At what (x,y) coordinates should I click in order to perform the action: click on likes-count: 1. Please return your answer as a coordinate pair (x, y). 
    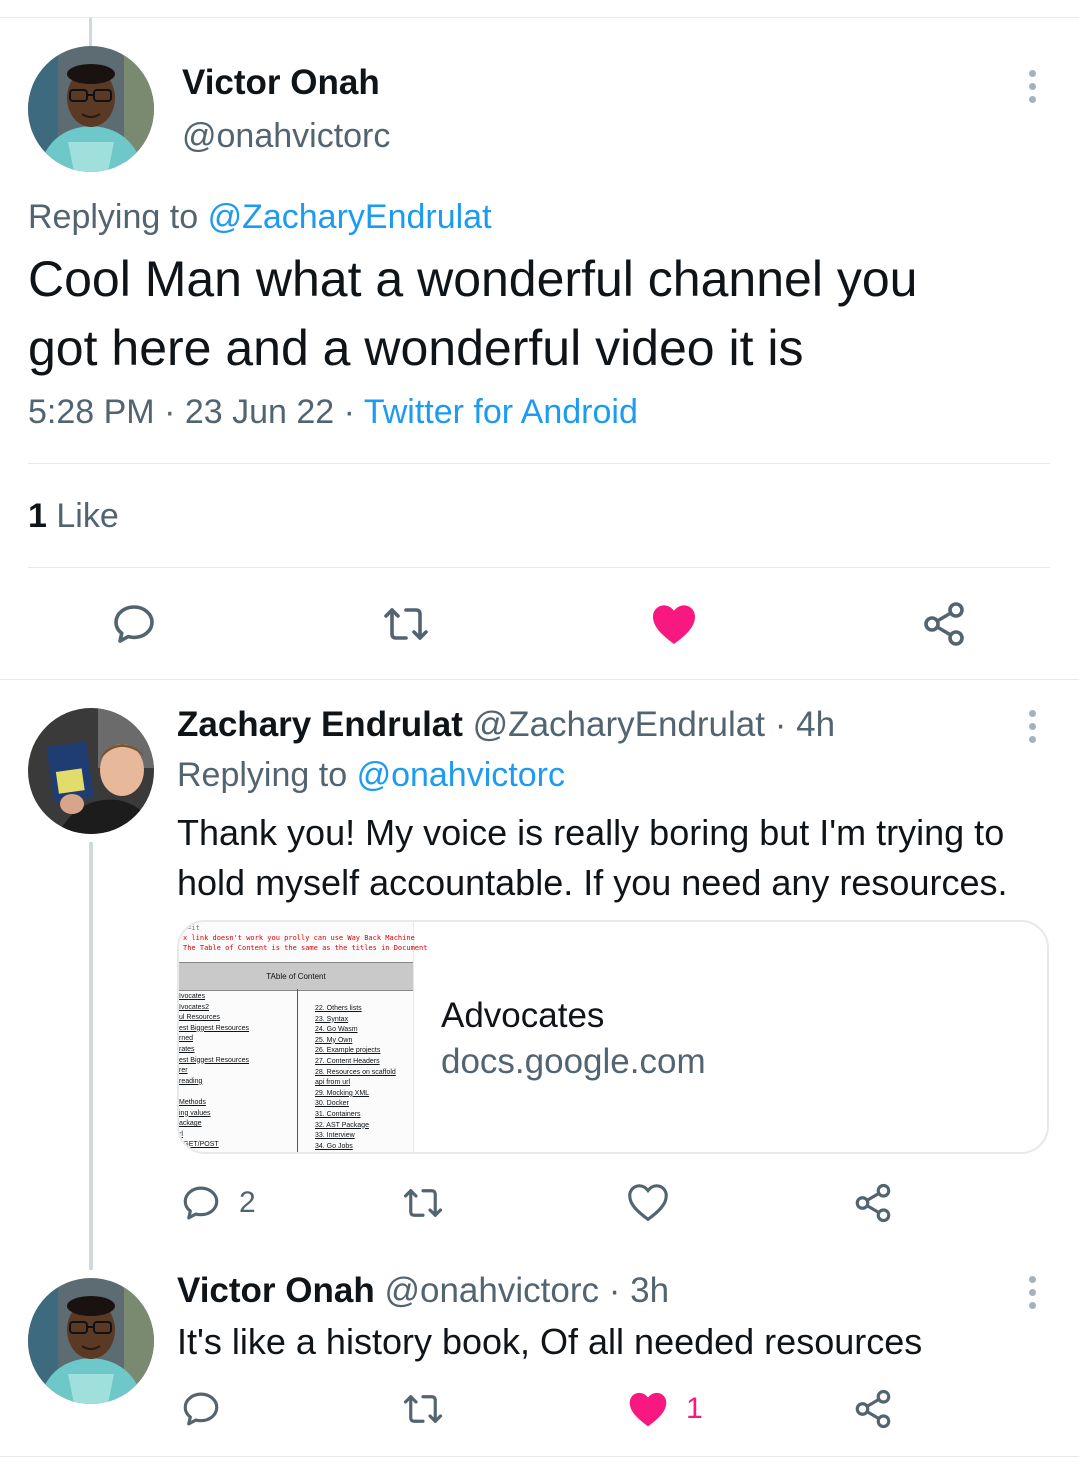
    Looking at the image, I should click on (37, 516).